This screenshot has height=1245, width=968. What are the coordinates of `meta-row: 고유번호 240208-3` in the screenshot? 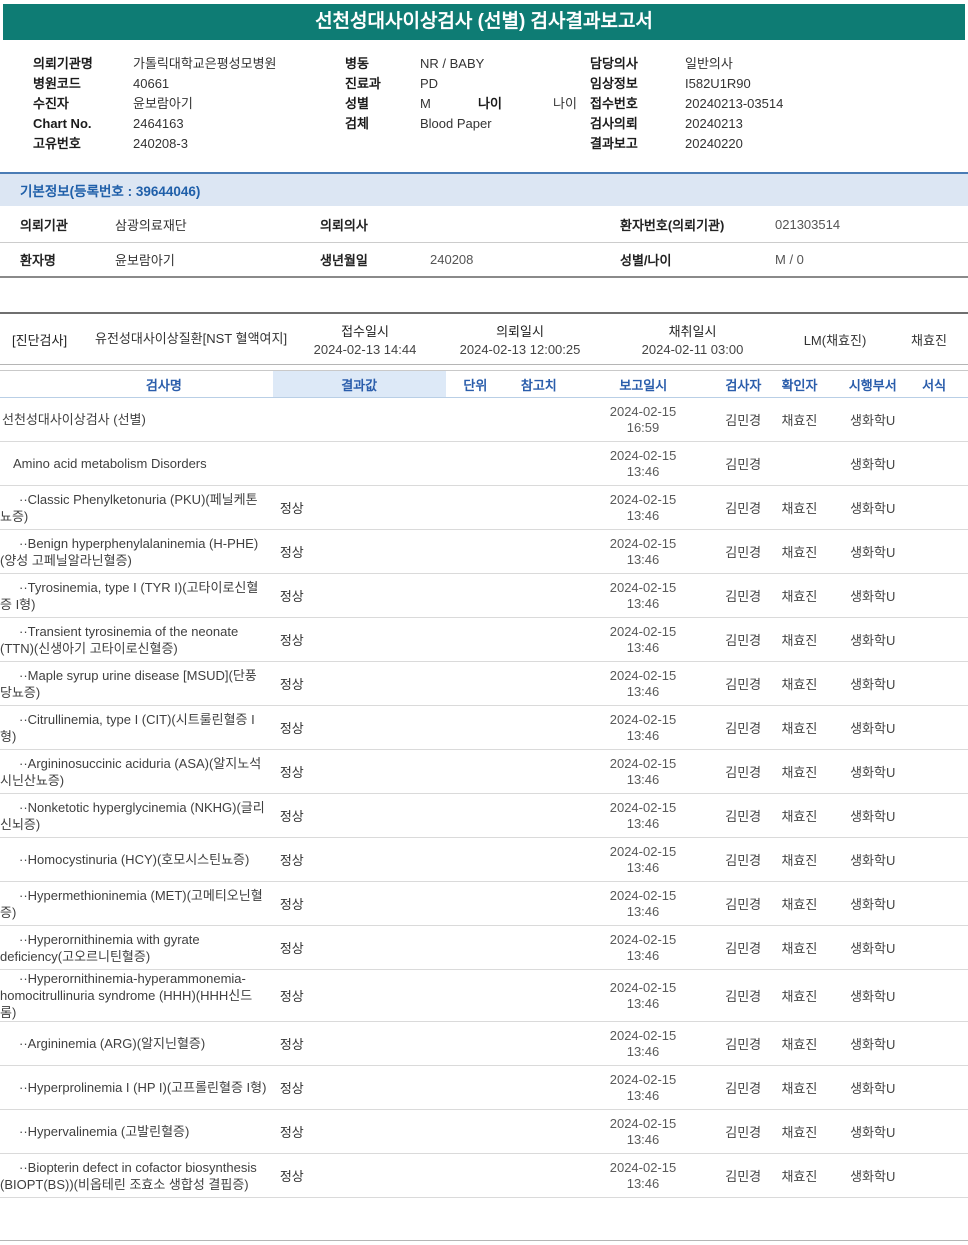 It's located at (189, 144).